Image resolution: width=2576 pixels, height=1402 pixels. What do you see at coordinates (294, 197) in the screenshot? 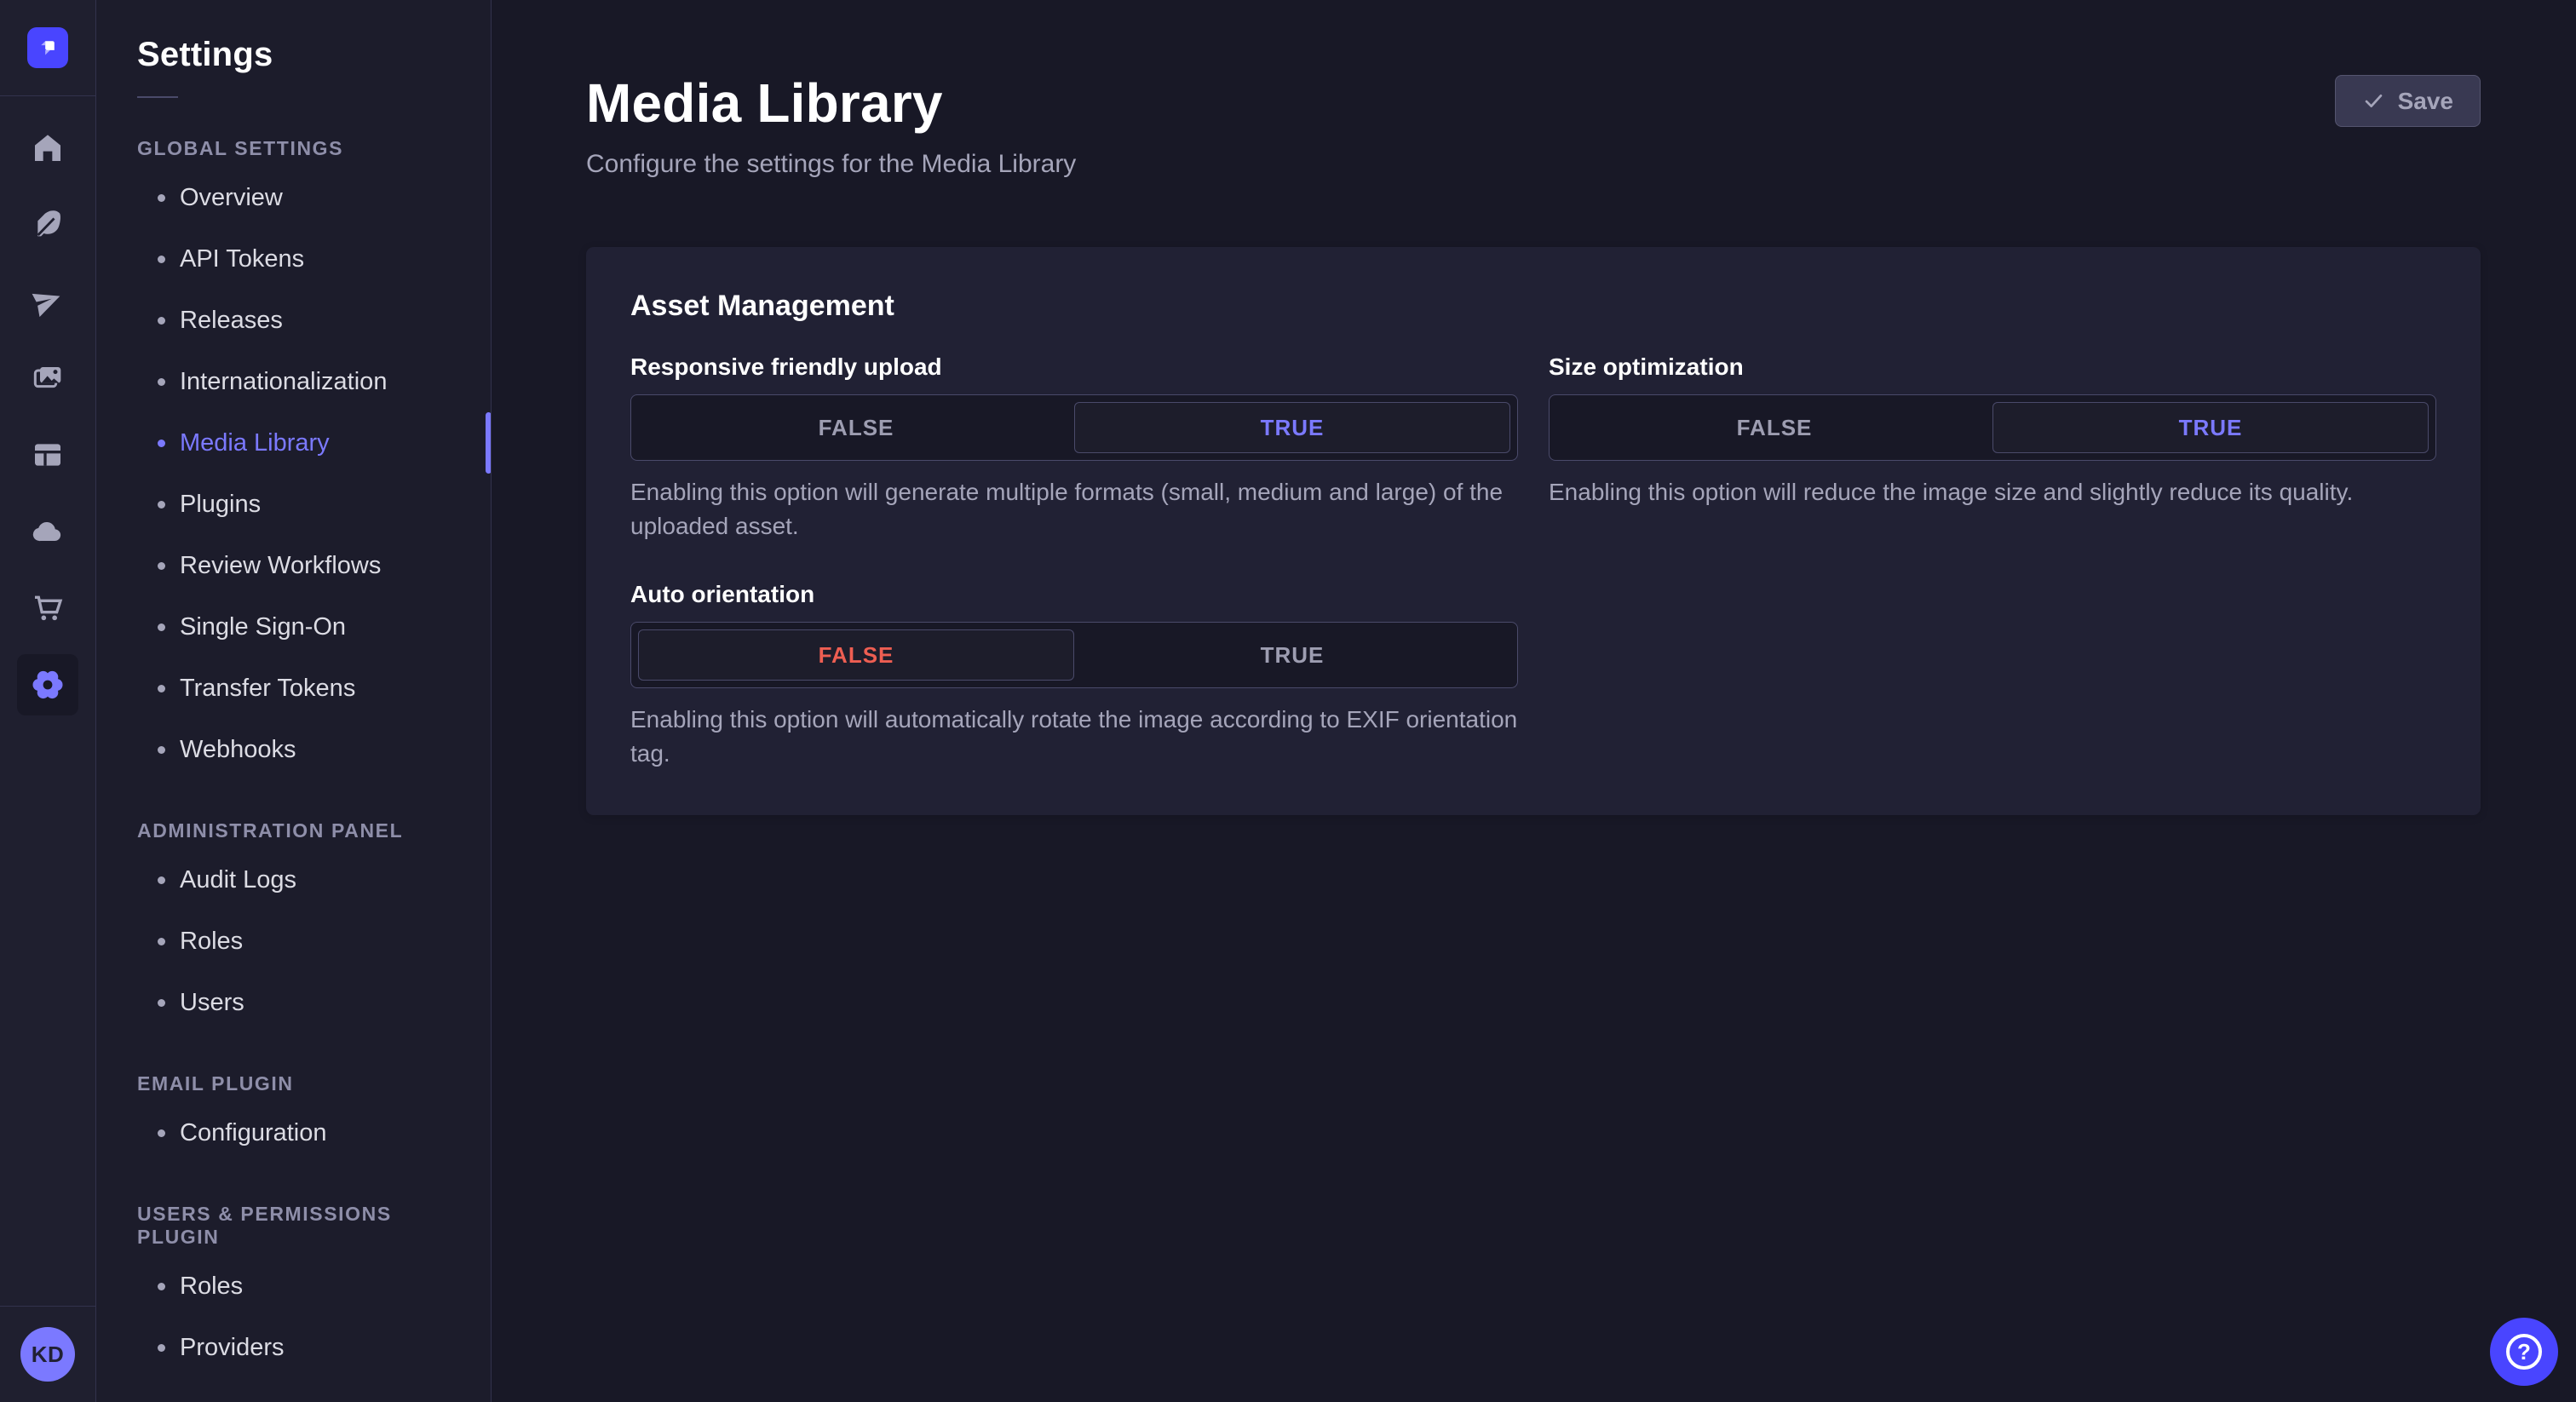
I see `sidebar-item-overview: Overview` at bounding box center [294, 197].